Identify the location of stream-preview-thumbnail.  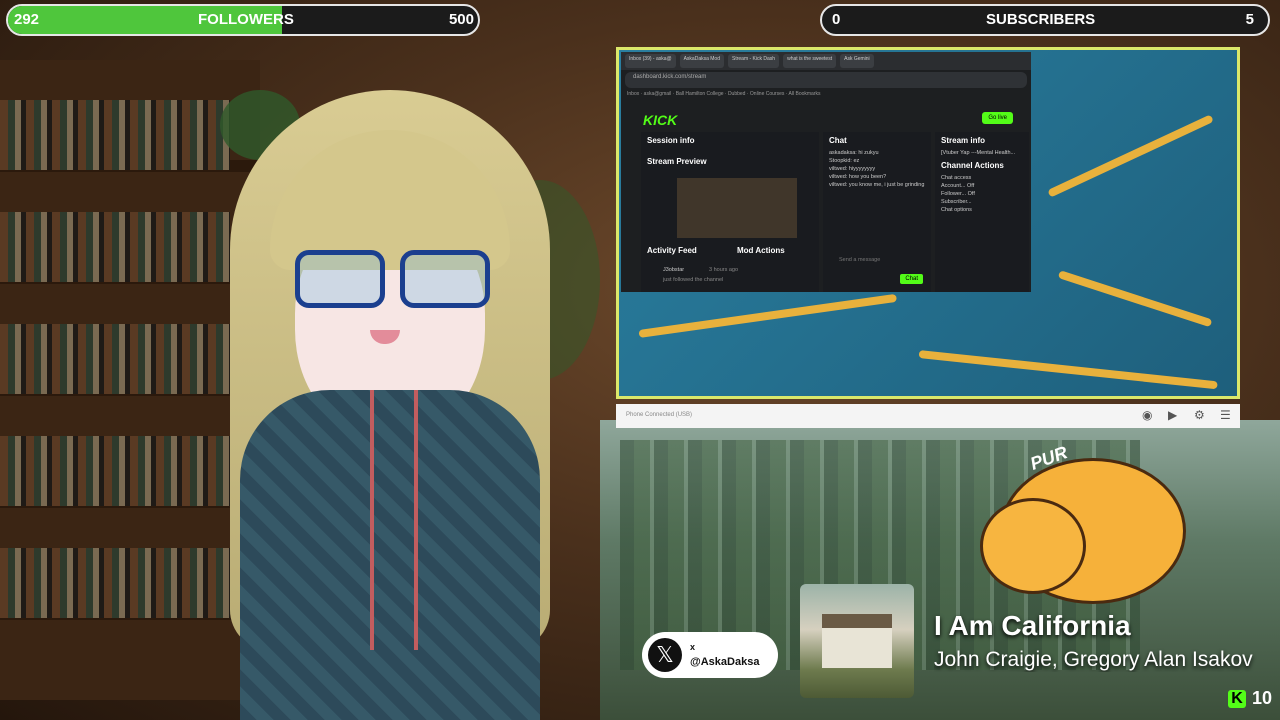
(737, 208).